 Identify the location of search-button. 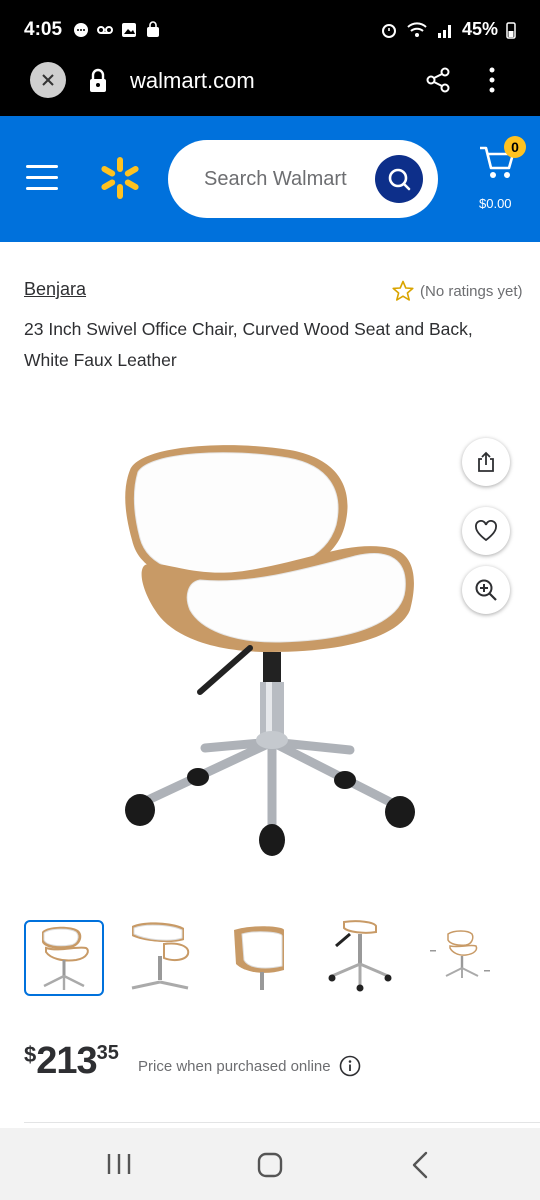
(399, 179).